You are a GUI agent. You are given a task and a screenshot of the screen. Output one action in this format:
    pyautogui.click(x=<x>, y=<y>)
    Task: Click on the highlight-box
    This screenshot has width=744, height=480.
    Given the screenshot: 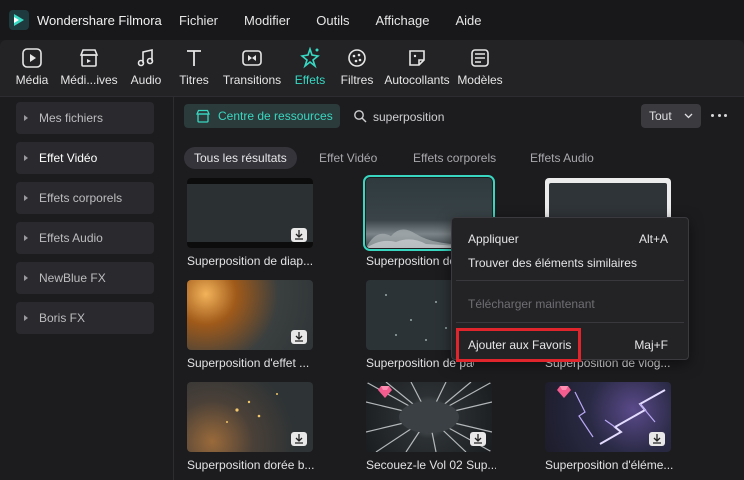 What is the action you would take?
    pyautogui.click(x=518, y=345)
    